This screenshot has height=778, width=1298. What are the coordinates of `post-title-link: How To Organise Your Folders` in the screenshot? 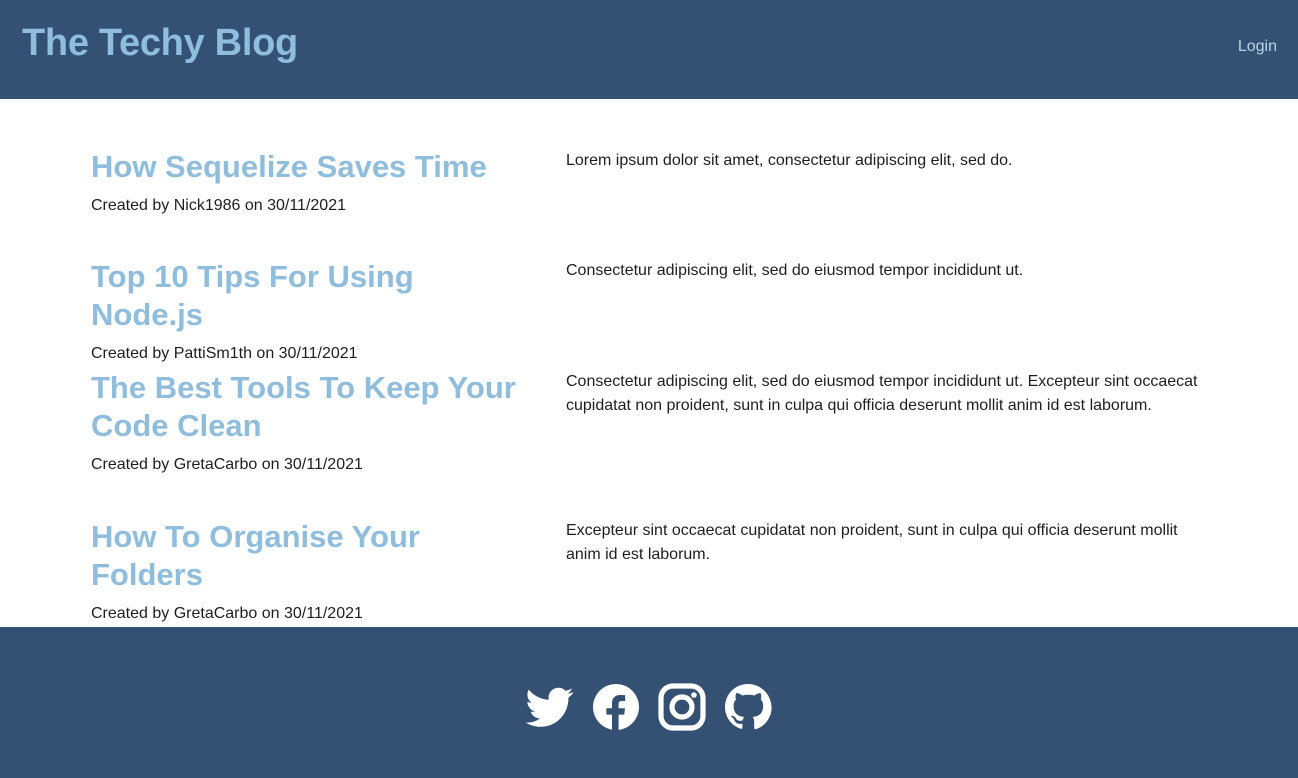 It's located at (311, 556).